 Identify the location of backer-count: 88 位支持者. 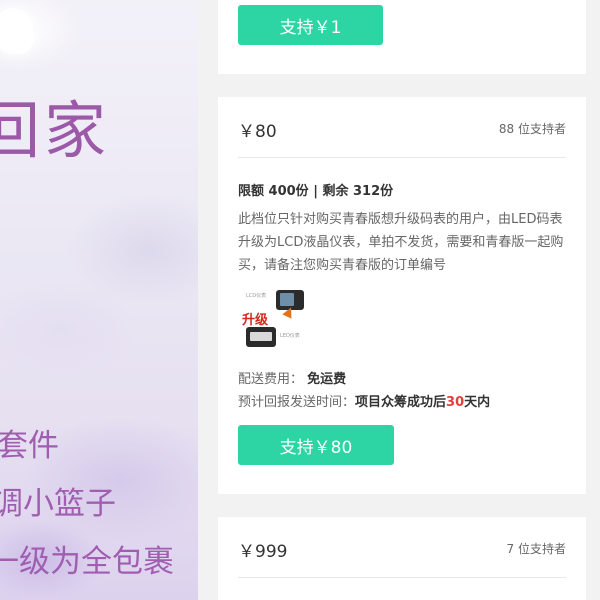
(532, 129).